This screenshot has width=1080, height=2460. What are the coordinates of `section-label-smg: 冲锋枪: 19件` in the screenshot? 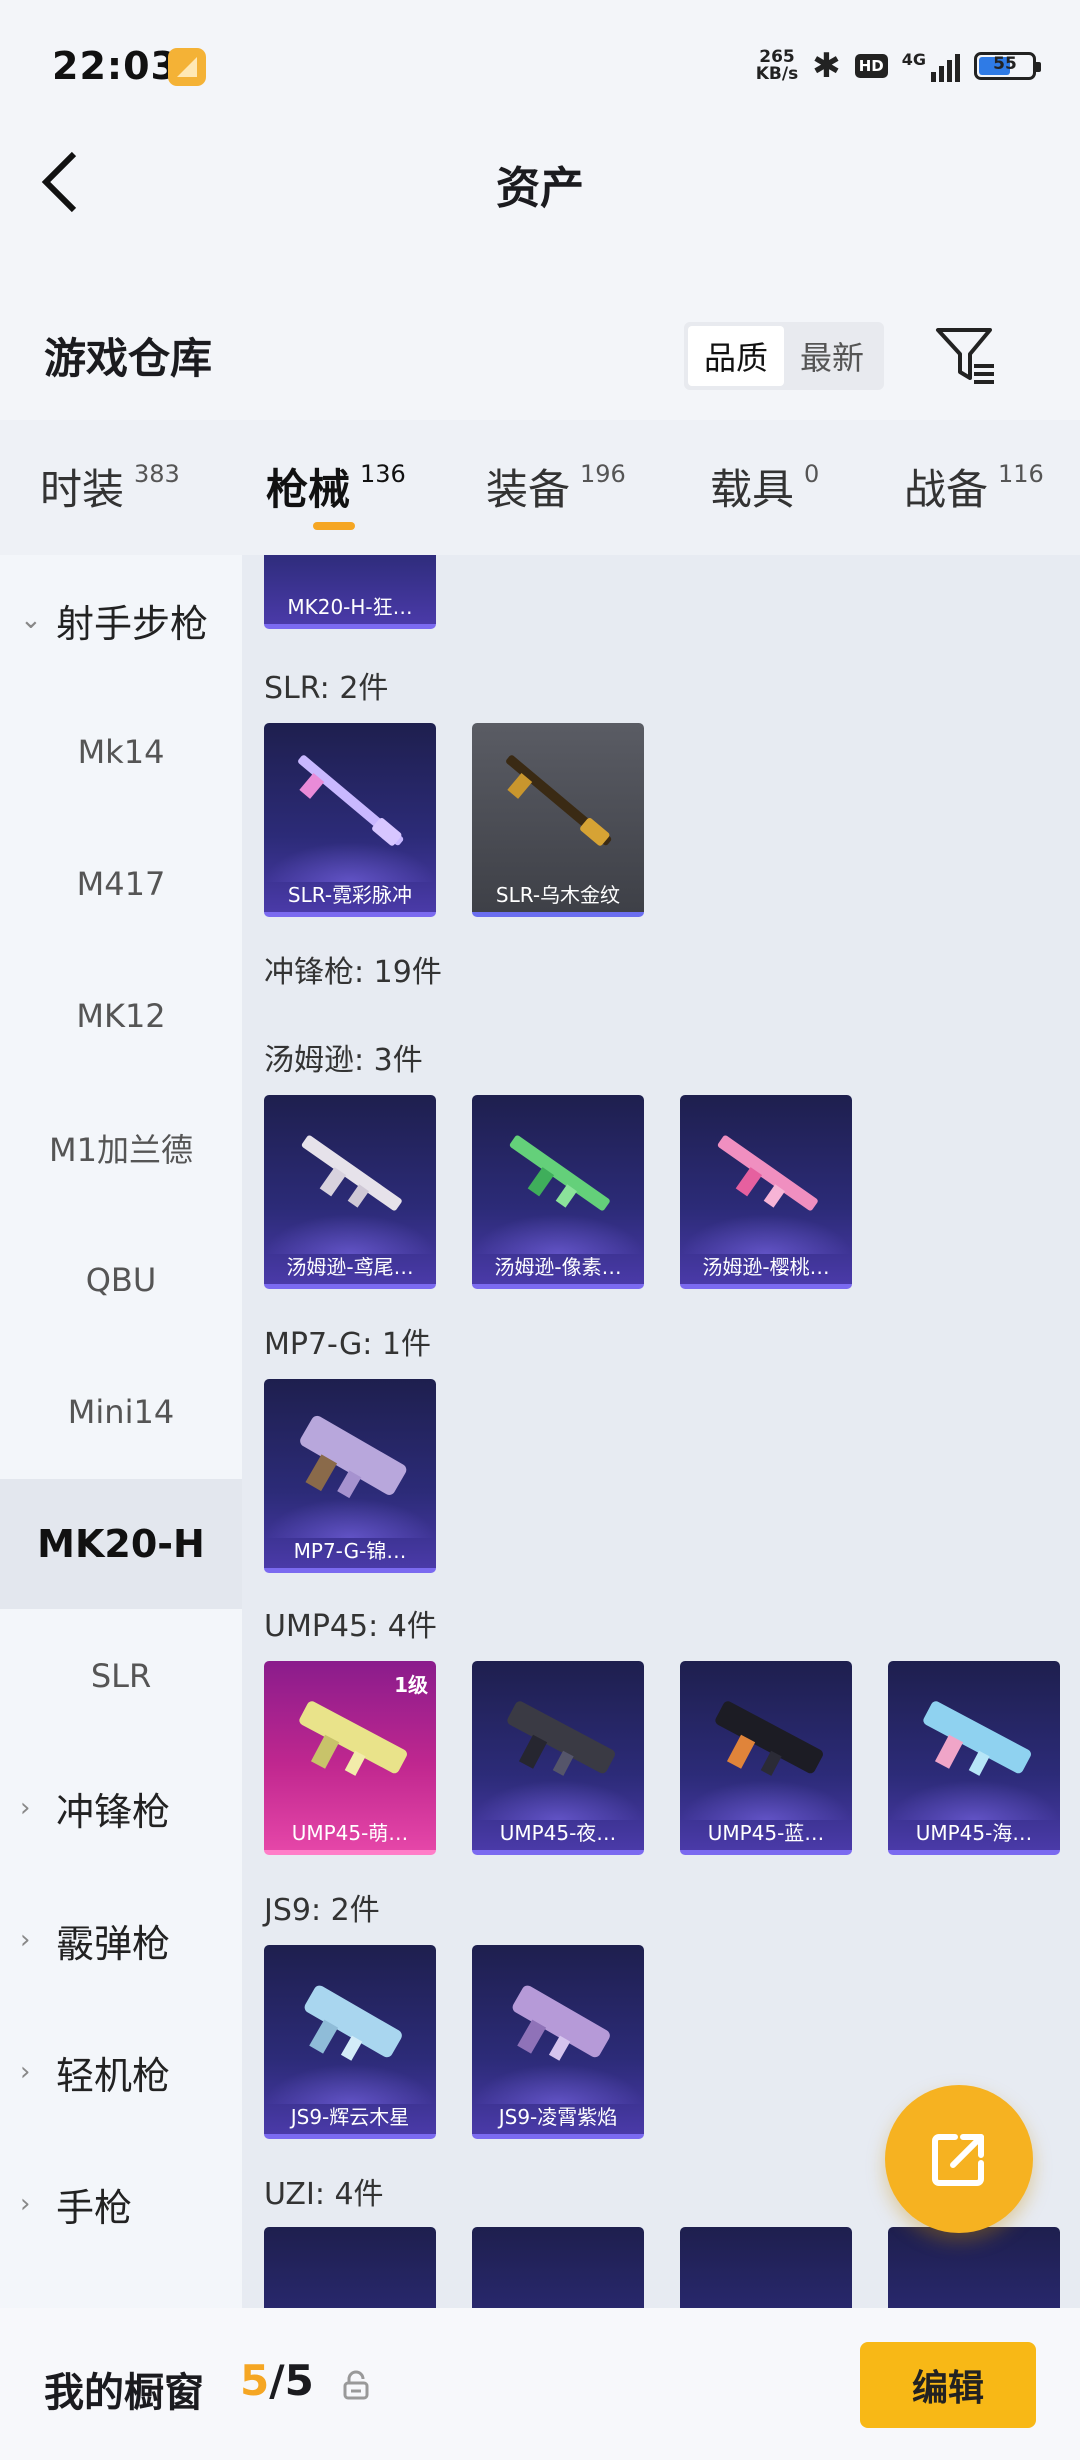 It's located at (353, 972).